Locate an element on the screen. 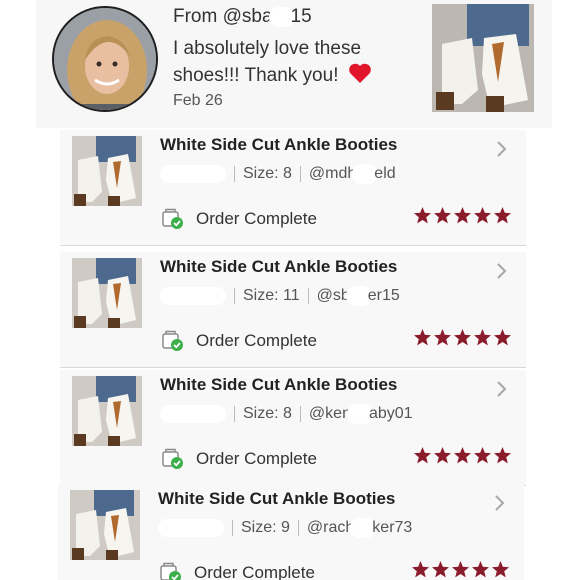  order-meta: Size: 8 @ken aby01 is located at coordinates (286, 414).